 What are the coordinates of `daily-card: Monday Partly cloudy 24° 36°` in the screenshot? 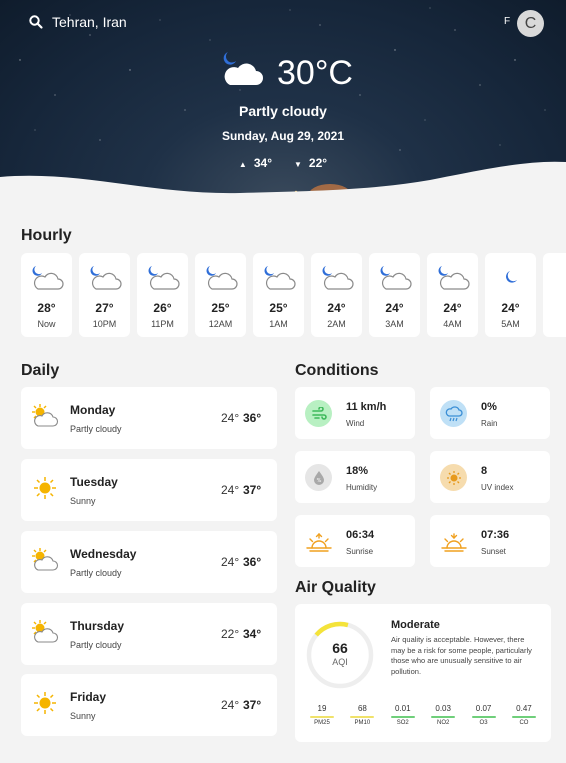 It's located at (149, 418).